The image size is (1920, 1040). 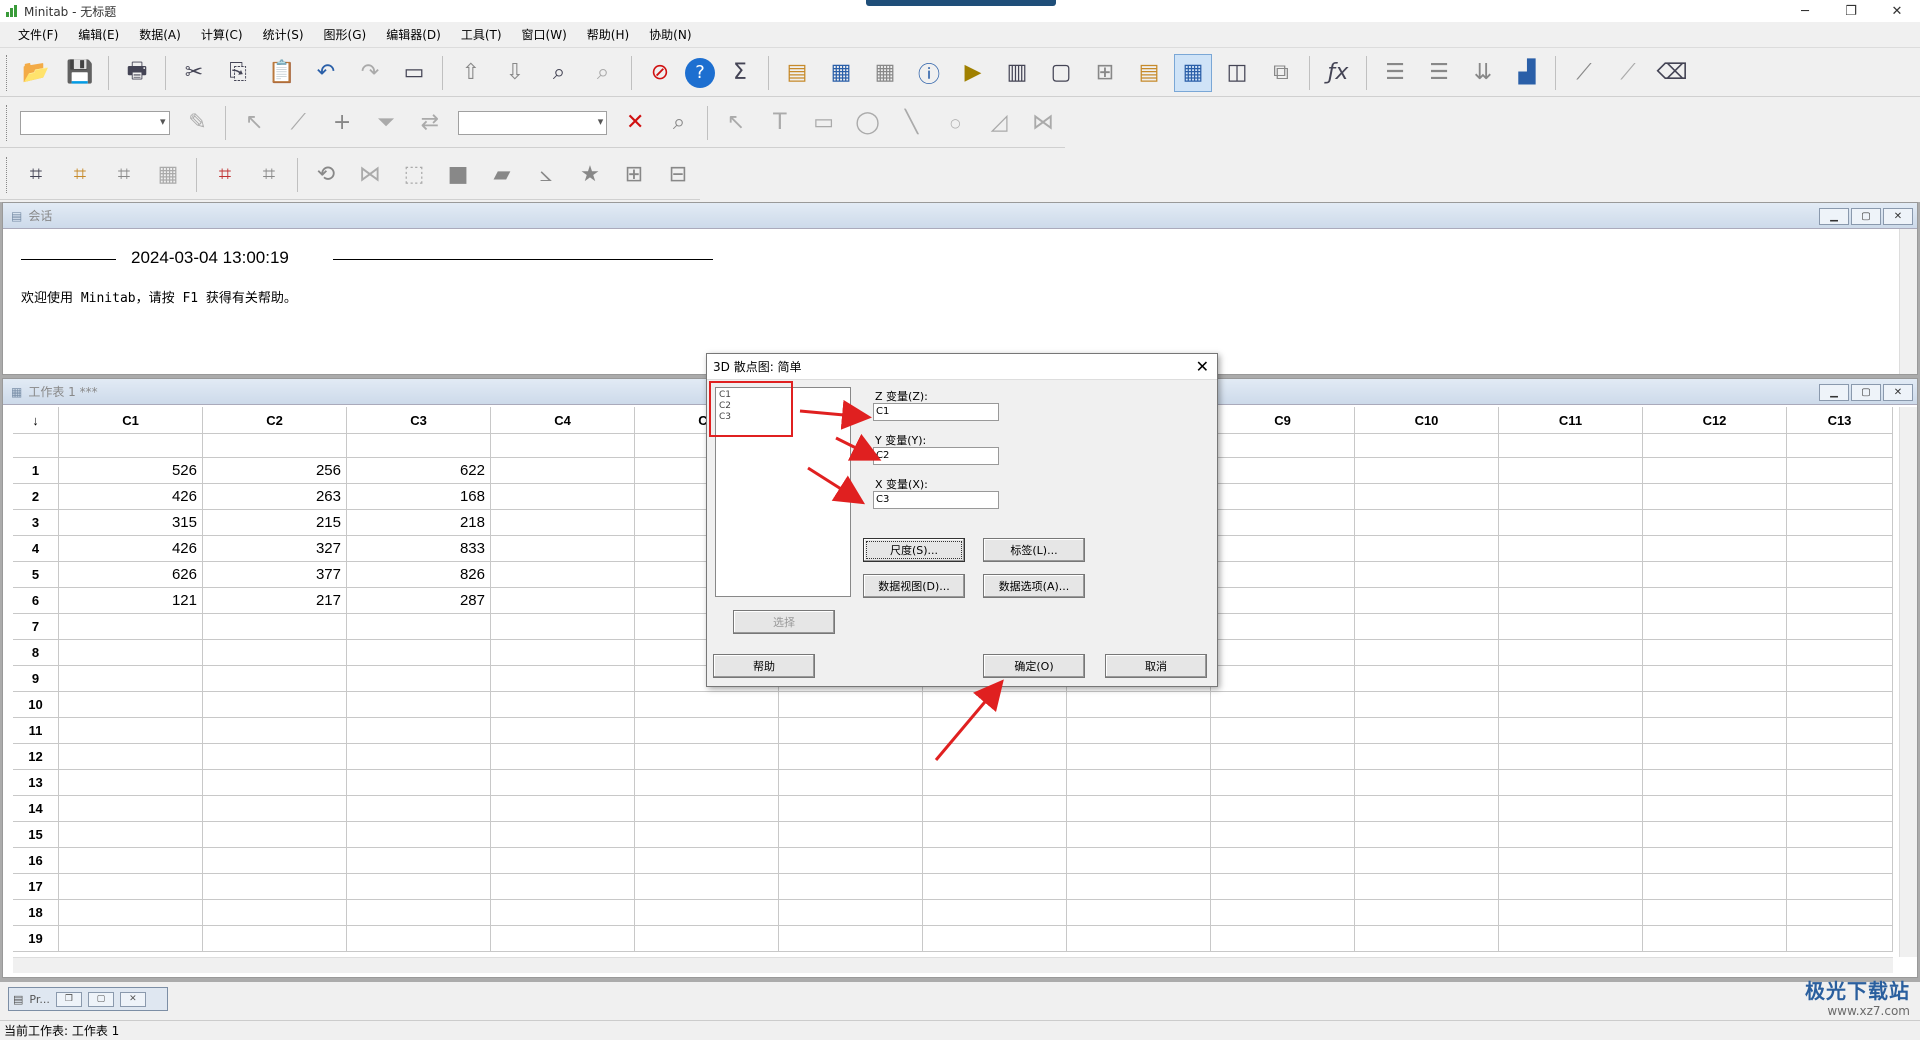 What do you see at coordinates (670, 34) in the screenshot?
I see `menu-assist: 协助(N)` at bounding box center [670, 34].